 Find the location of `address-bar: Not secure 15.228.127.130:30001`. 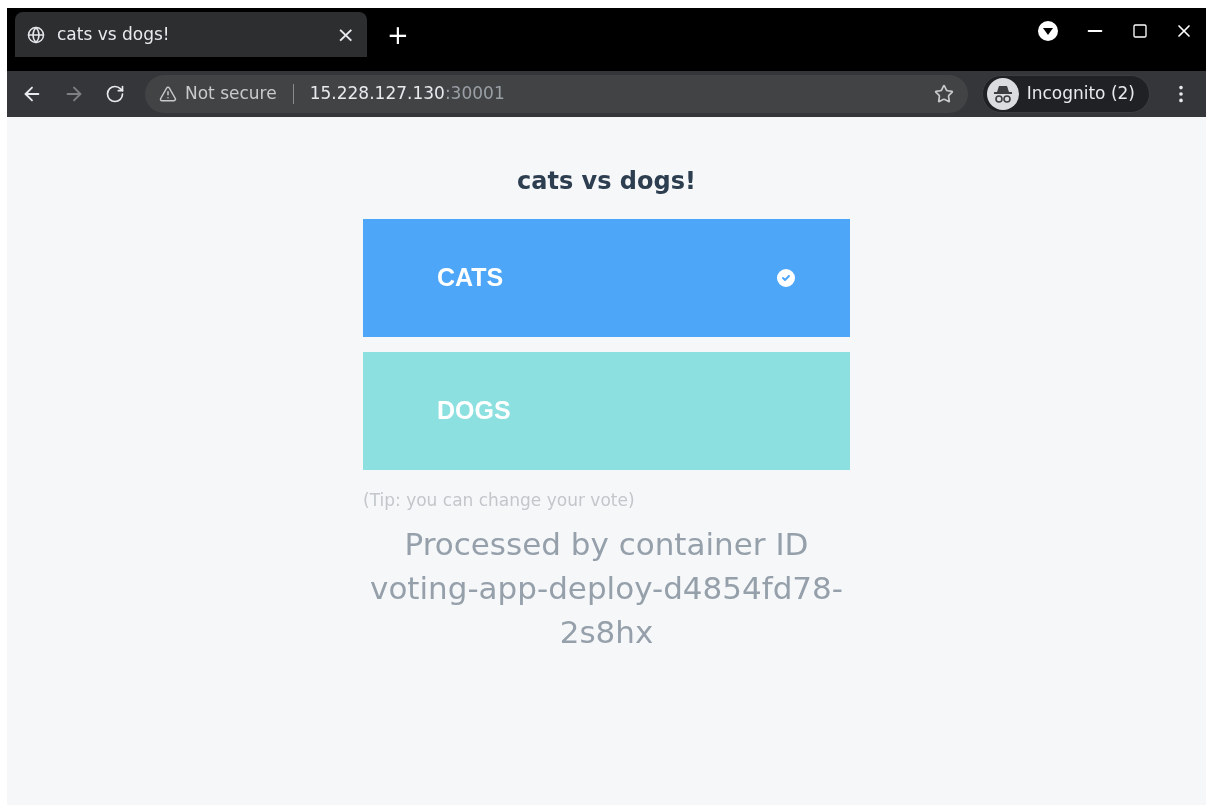

address-bar: Not secure 15.228.127.130:30001 is located at coordinates (556, 94).